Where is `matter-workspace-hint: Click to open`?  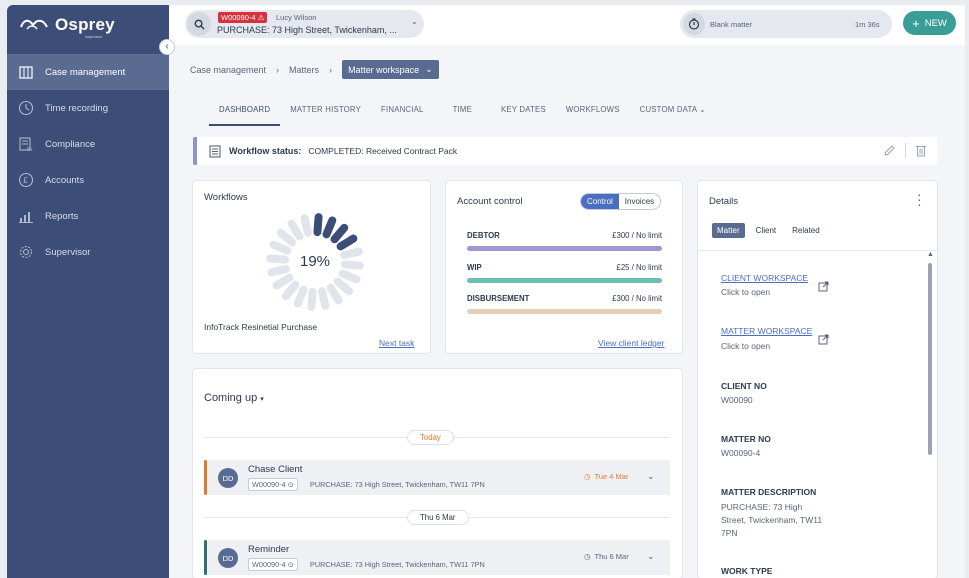
matter-workspace-hint: Click to open is located at coordinates (746, 346).